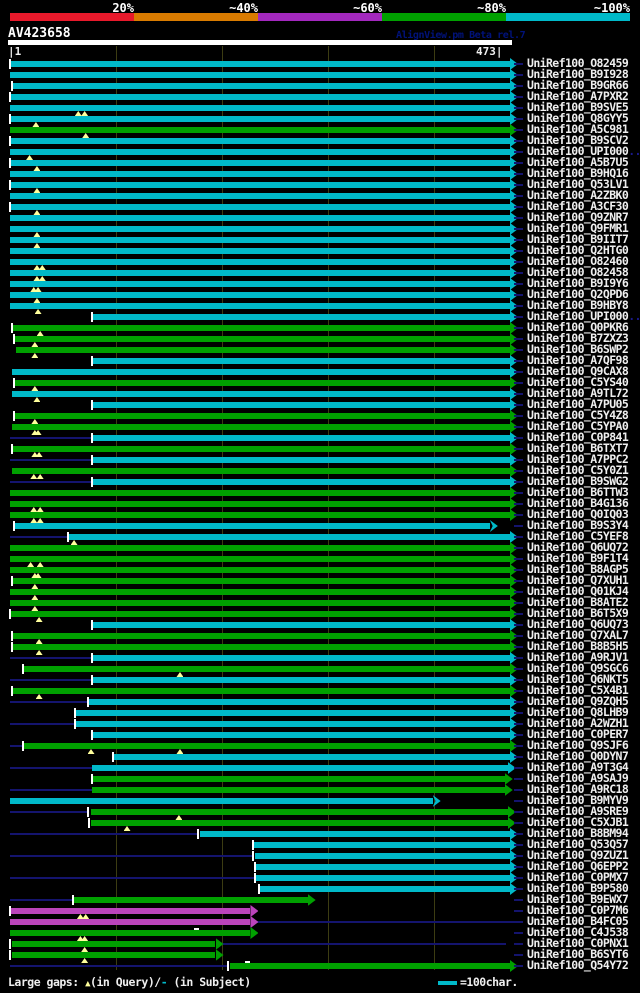 The height and width of the screenshot is (993, 640). I want to click on hit-label: UniRef100_Q54Y72, so click(578, 965).